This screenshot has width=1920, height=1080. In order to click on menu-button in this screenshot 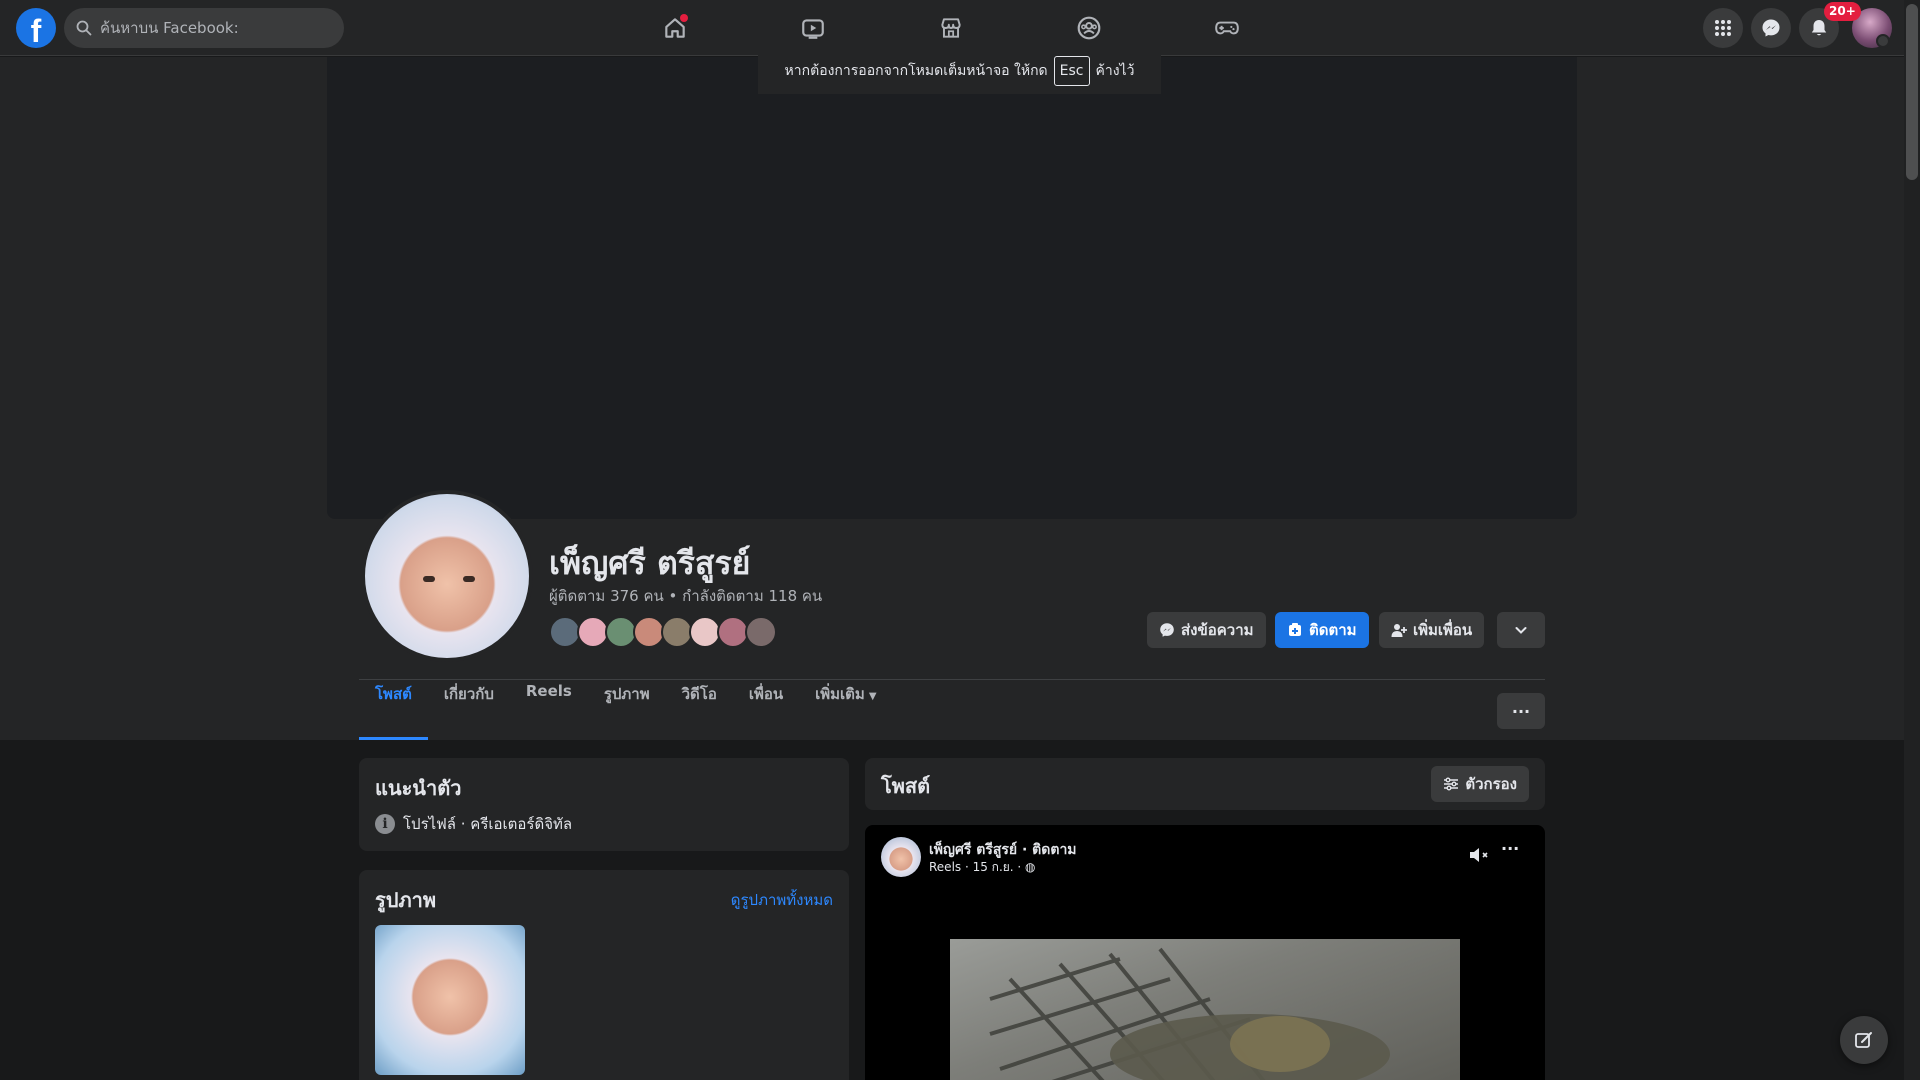, I will do `click(1723, 28)`.